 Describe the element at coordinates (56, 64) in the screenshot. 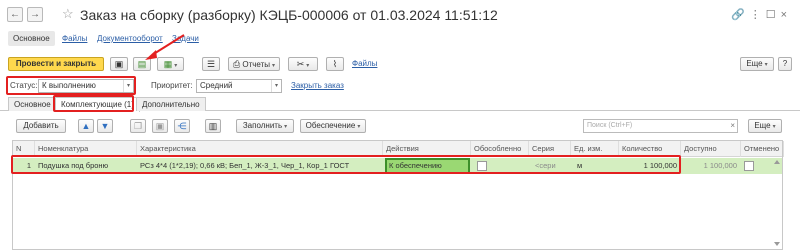

I see `post-and-close-button: Провести и закрыть` at that location.